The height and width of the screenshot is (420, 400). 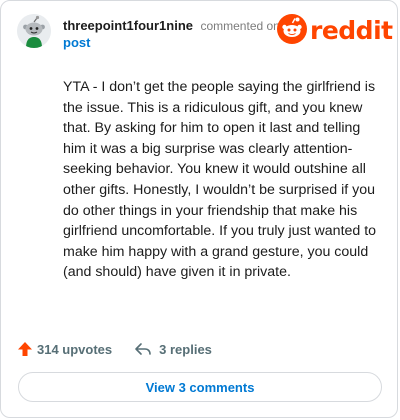 What do you see at coordinates (143, 349) in the screenshot?
I see `reply-arrow-icon` at bounding box center [143, 349].